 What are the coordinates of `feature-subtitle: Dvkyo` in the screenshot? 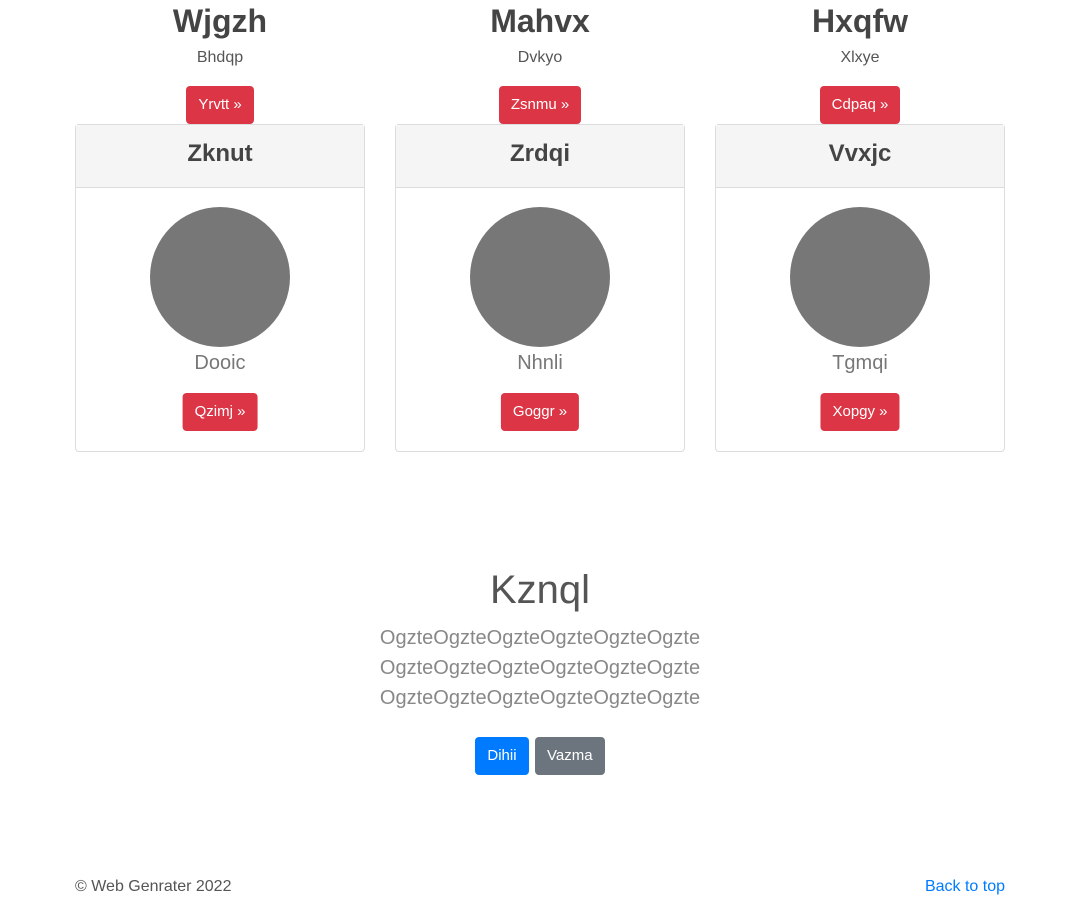 It's located at (540, 57).